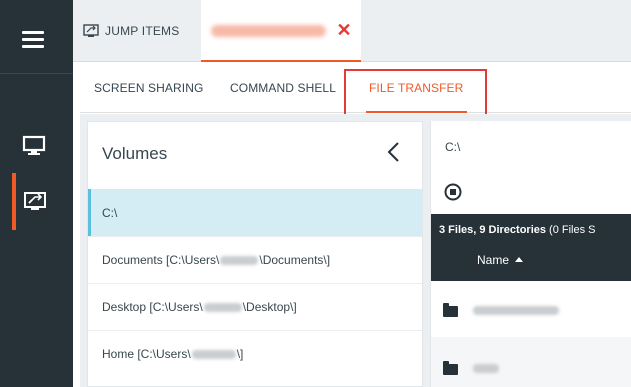  Describe the element at coordinates (37, 203) in the screenshot. I see `file-transfer-icon` at that location.